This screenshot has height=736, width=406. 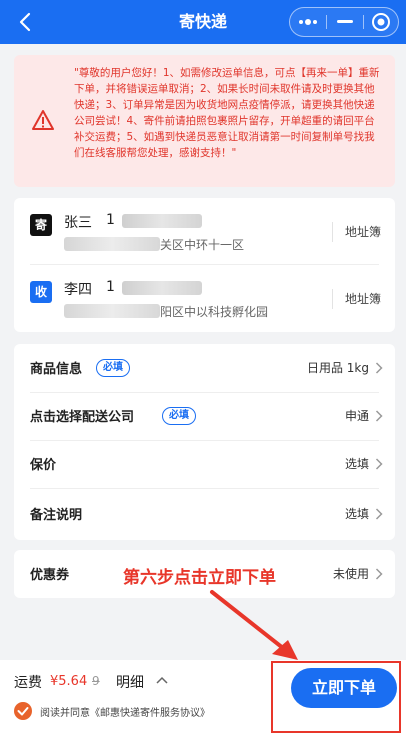 I want to click on insurance-value: 选填, so click(x=356, y=464).